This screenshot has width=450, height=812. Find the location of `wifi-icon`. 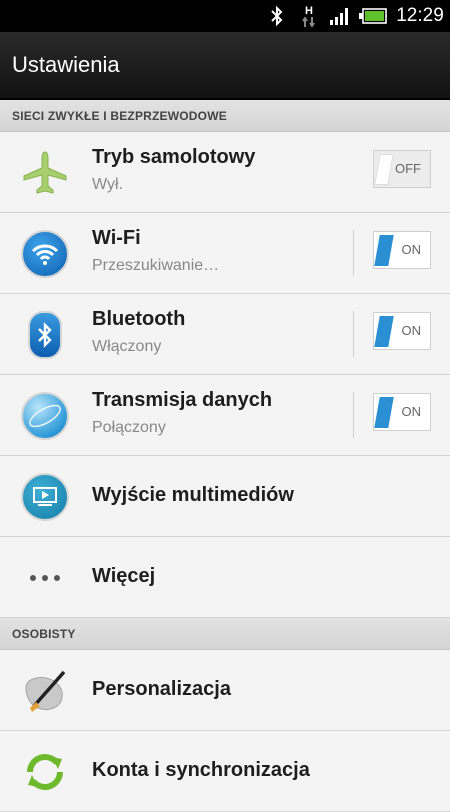

wifi-icon is located at coordinates (45, 254).